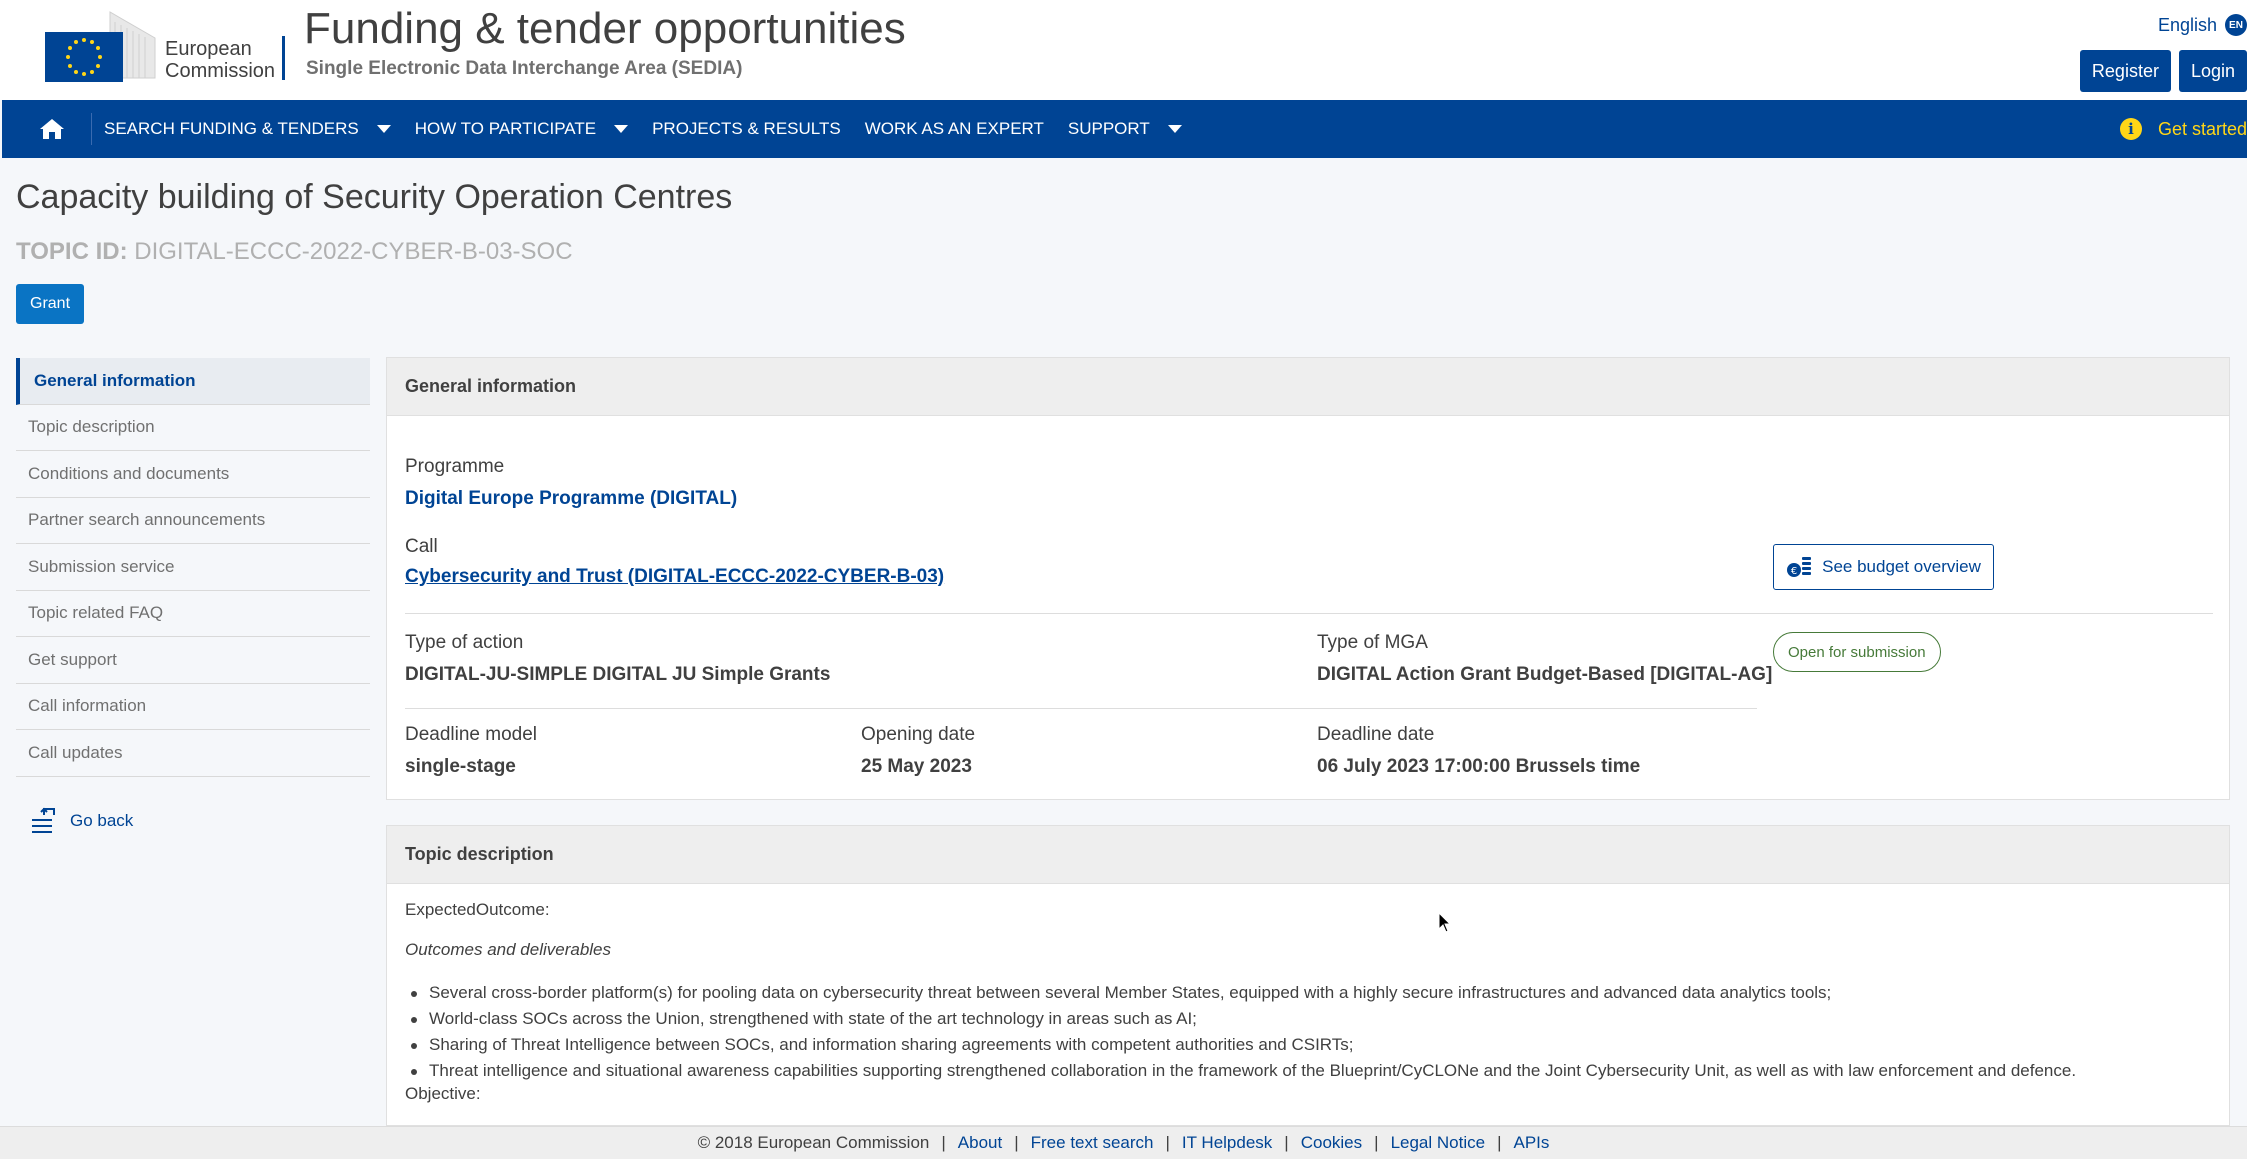 This screenshot has height=1159, width=2247. What do you see at coordinates (147, 46) in the screenshot?
I see `european-commission-logo: European Commission` at bounding box center [147, 46].